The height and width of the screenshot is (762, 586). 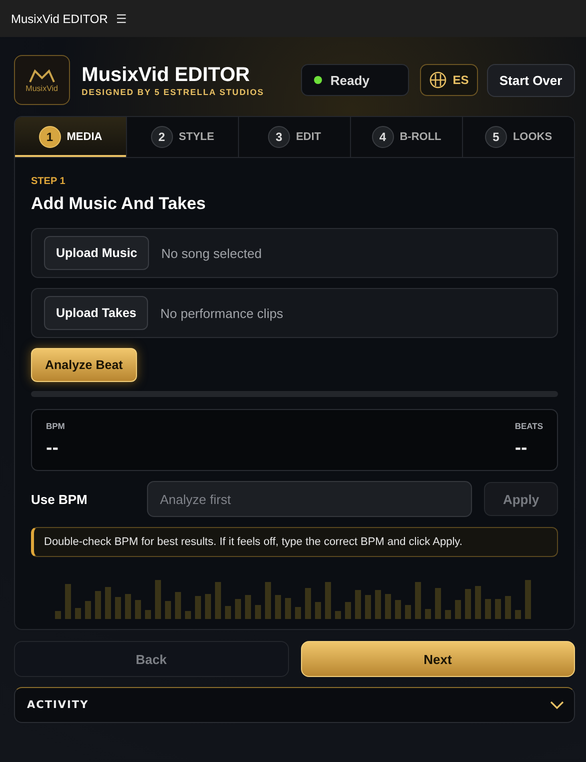 I want to click on stat-label: BEATS, so click(x=528, y=426).